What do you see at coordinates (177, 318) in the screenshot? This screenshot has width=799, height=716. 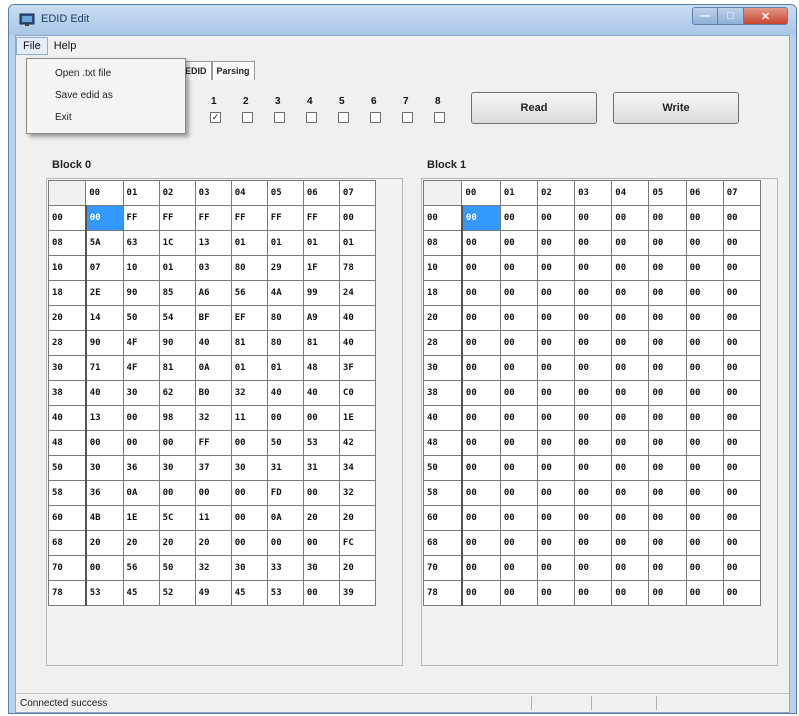 I see `hex-cell: 54` at bounding box center [177, 318].